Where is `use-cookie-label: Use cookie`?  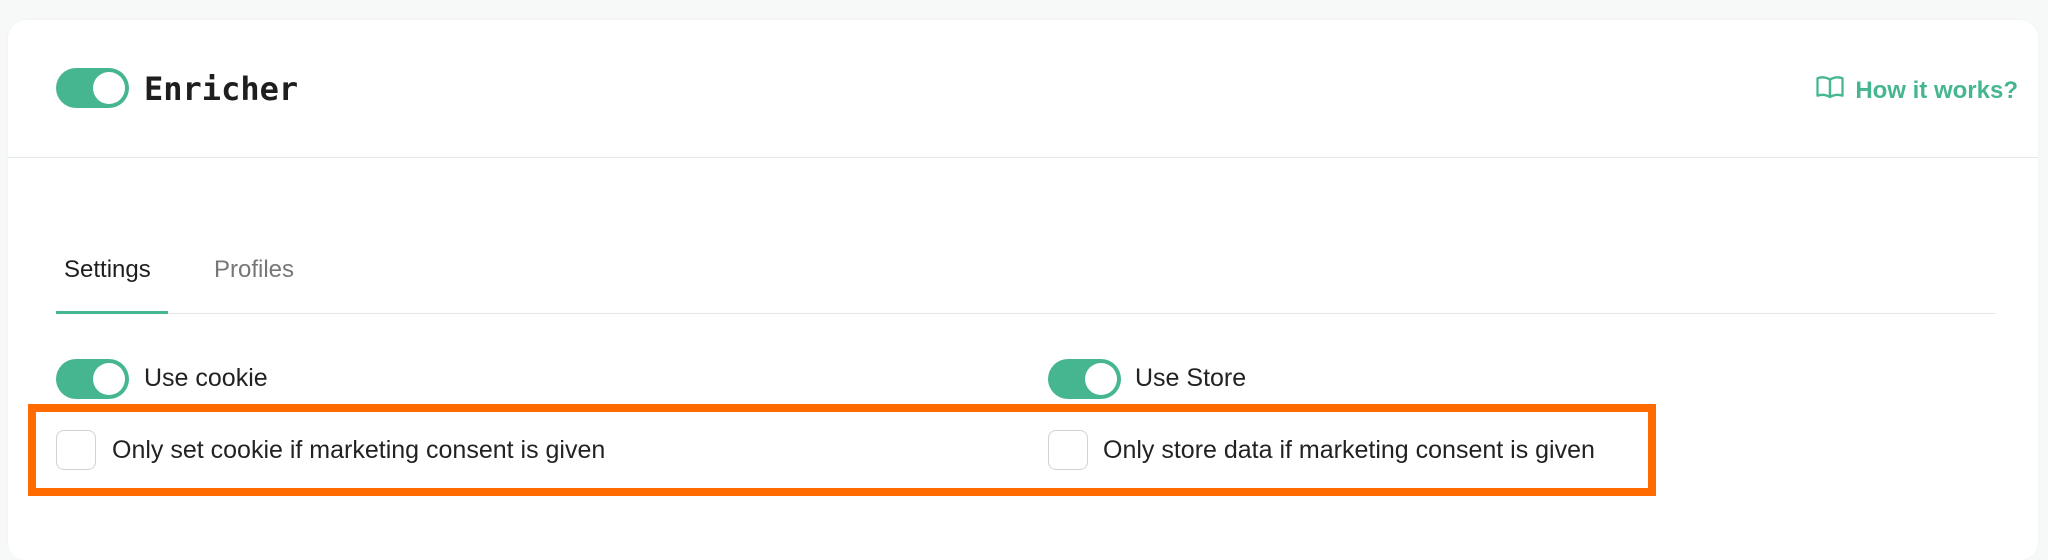 use-cookie-label: Use cookie is located at coordinates (206, 378).